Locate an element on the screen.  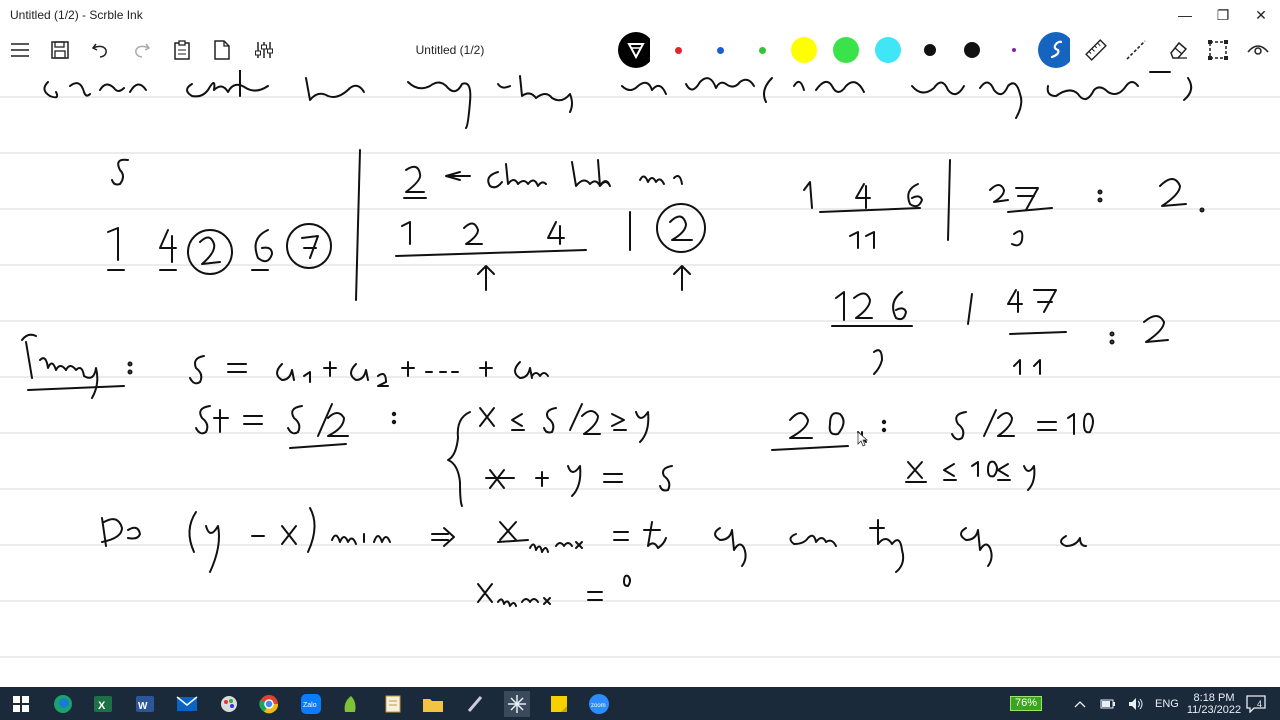
windows-start-icon is located at coordinates (21, 704).